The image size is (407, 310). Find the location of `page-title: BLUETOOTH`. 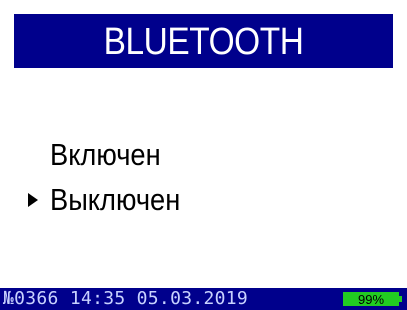

page-title: BLUETOOTH is located at coordinates (203, 41).